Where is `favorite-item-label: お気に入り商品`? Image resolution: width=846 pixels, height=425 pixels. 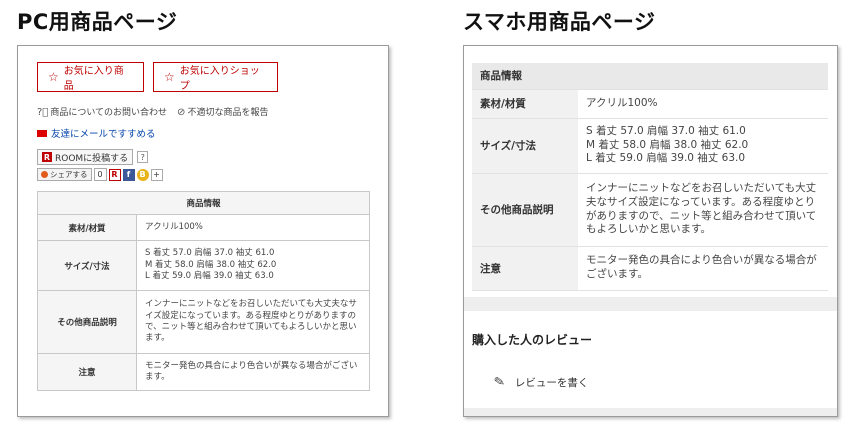 favorite-item-label: お気に入り商品 is located at coordinates (93, 79).